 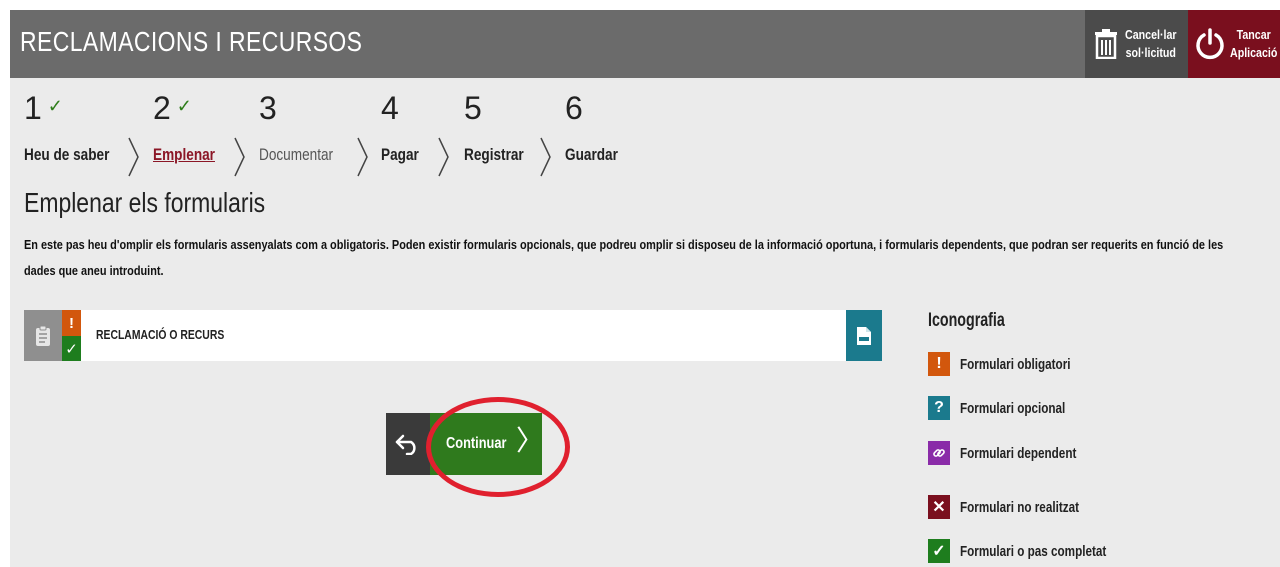 I want to click on legend-label: Formulari opcional, so click(x=1013, y=408).